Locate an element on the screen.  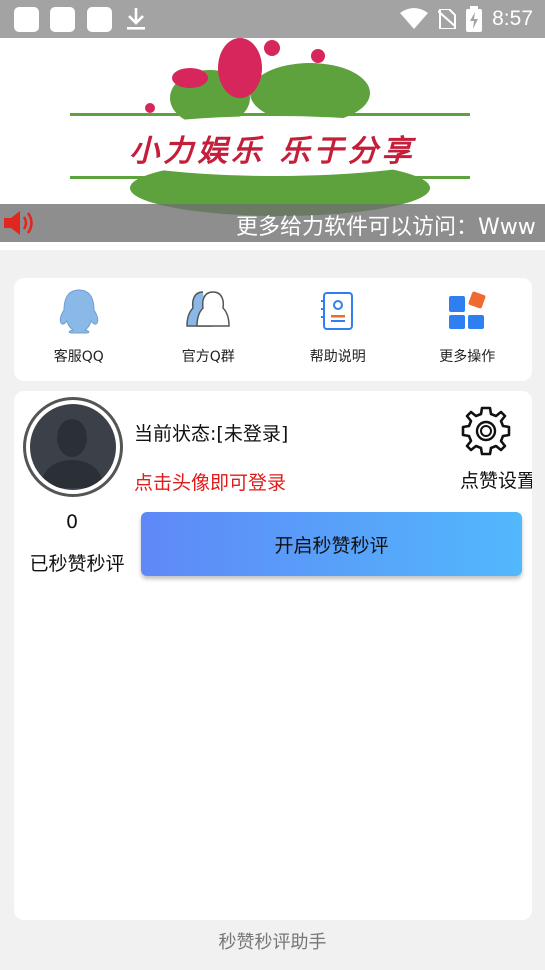
login-hint: 点击头像即可登录 is located at coordinates (210, 483).